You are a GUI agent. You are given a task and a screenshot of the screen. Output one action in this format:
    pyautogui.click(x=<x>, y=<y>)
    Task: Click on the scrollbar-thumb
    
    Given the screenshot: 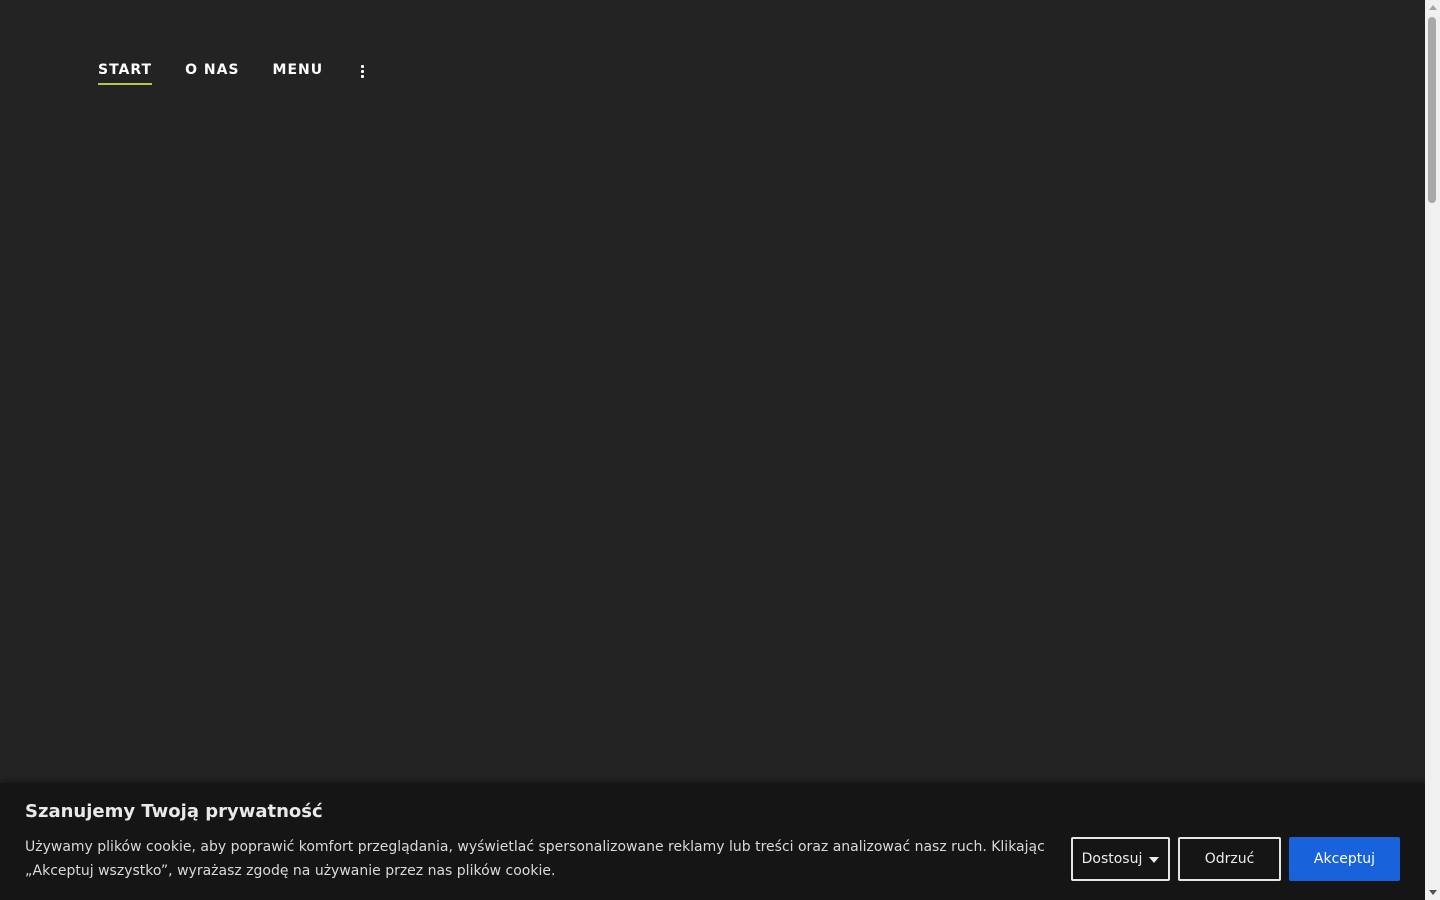 What is the action you would take?
    pyautogui.click(x=1432, y=110)
    